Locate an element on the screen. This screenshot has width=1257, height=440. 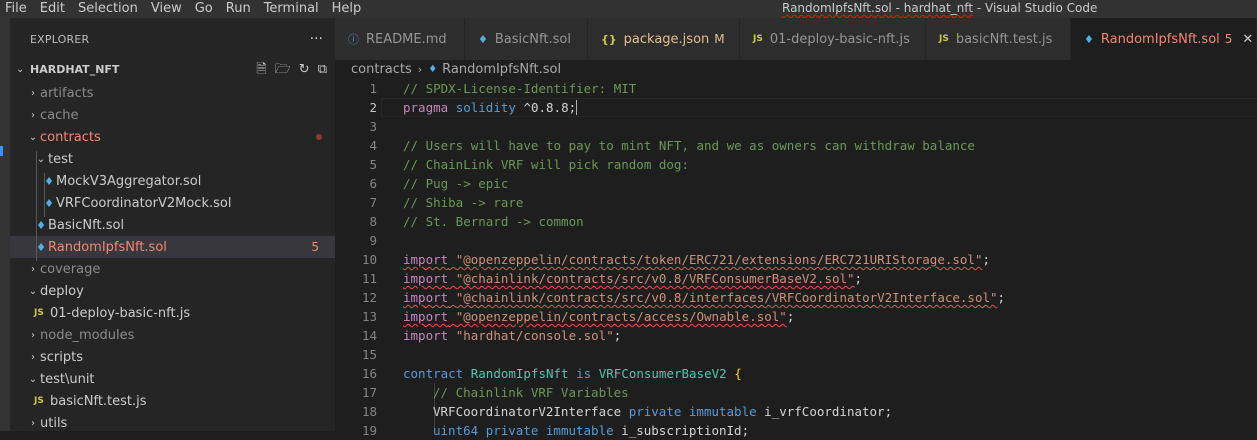
tree-item-test-unit: ⌄ test\unit is located at coordinates (172, 379).